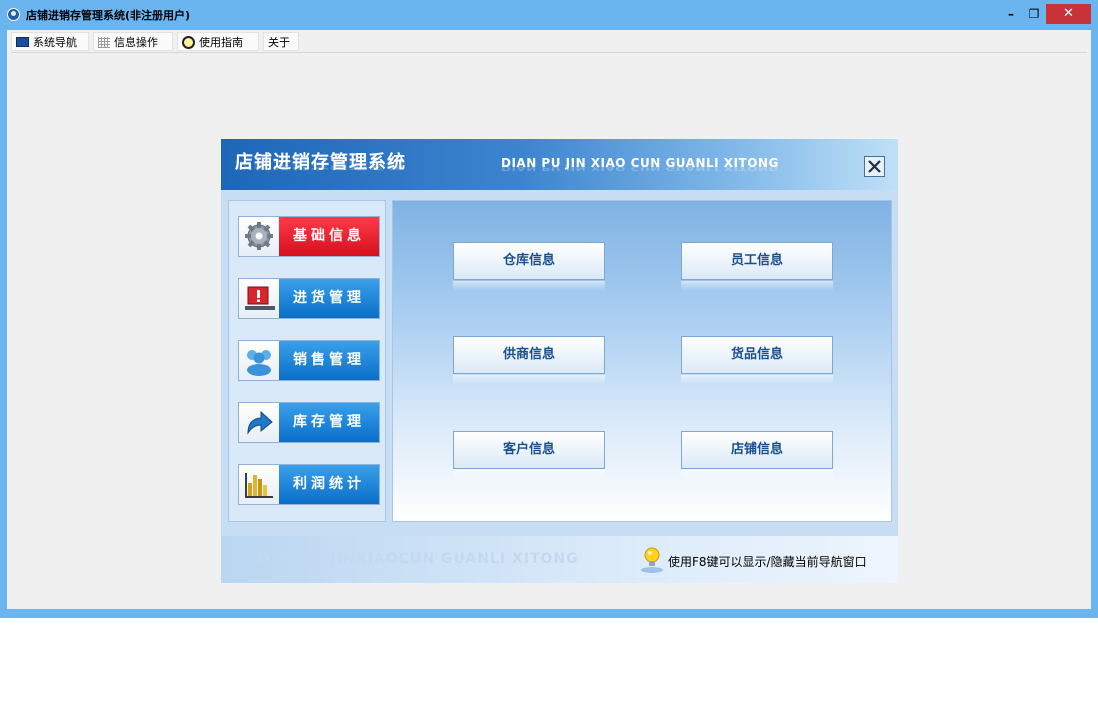  I want to click on panel-close-button, so click(874, 166).